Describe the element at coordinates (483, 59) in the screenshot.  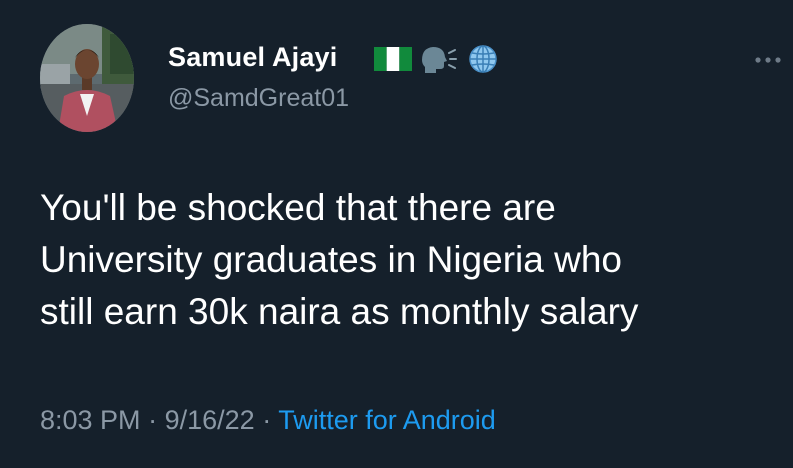
I see `globe-icon` at that location.